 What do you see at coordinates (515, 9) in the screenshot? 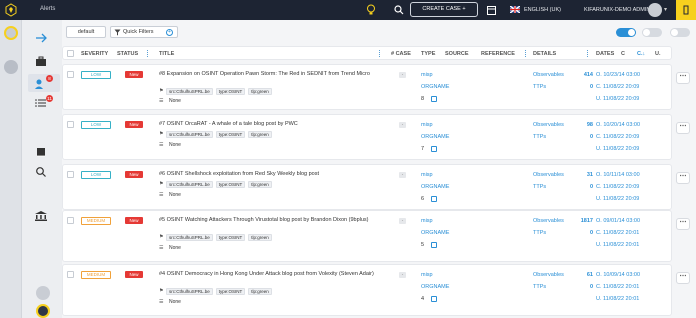
I see `uk-flag-icon` at bounding box center [515, 9].